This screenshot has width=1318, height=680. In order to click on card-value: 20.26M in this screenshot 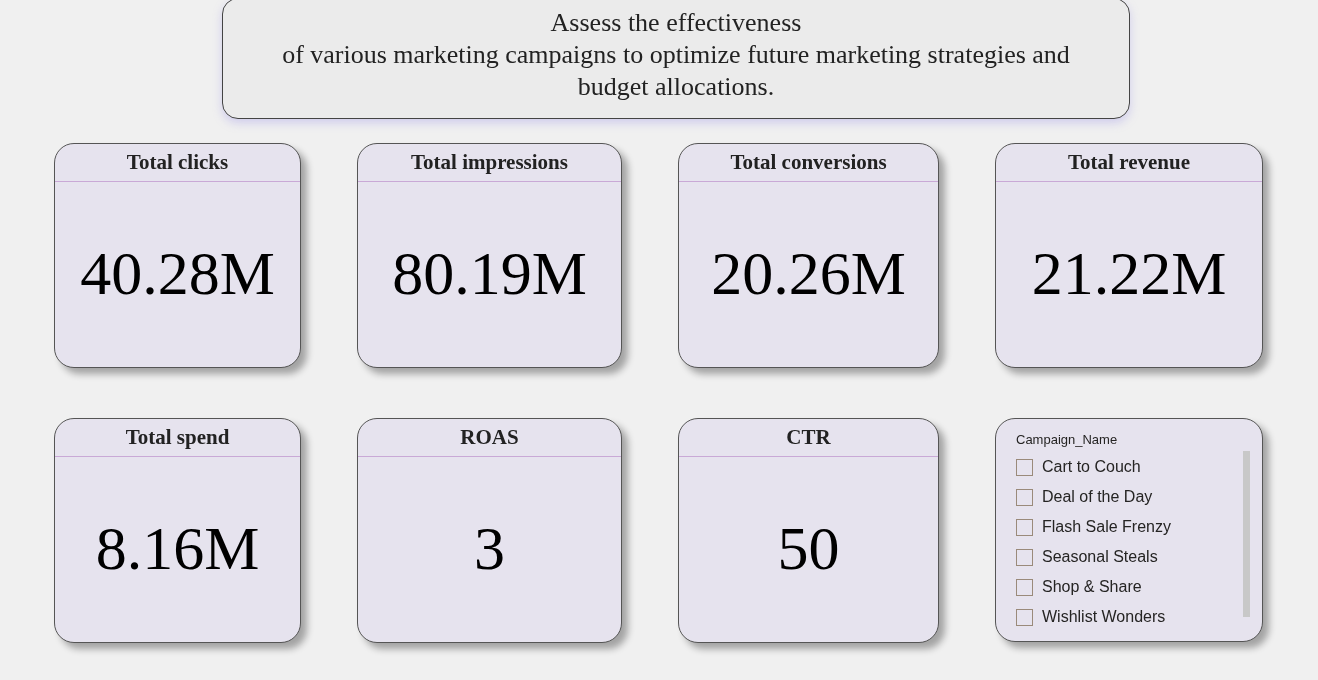, I will do `click(808, 272)`.